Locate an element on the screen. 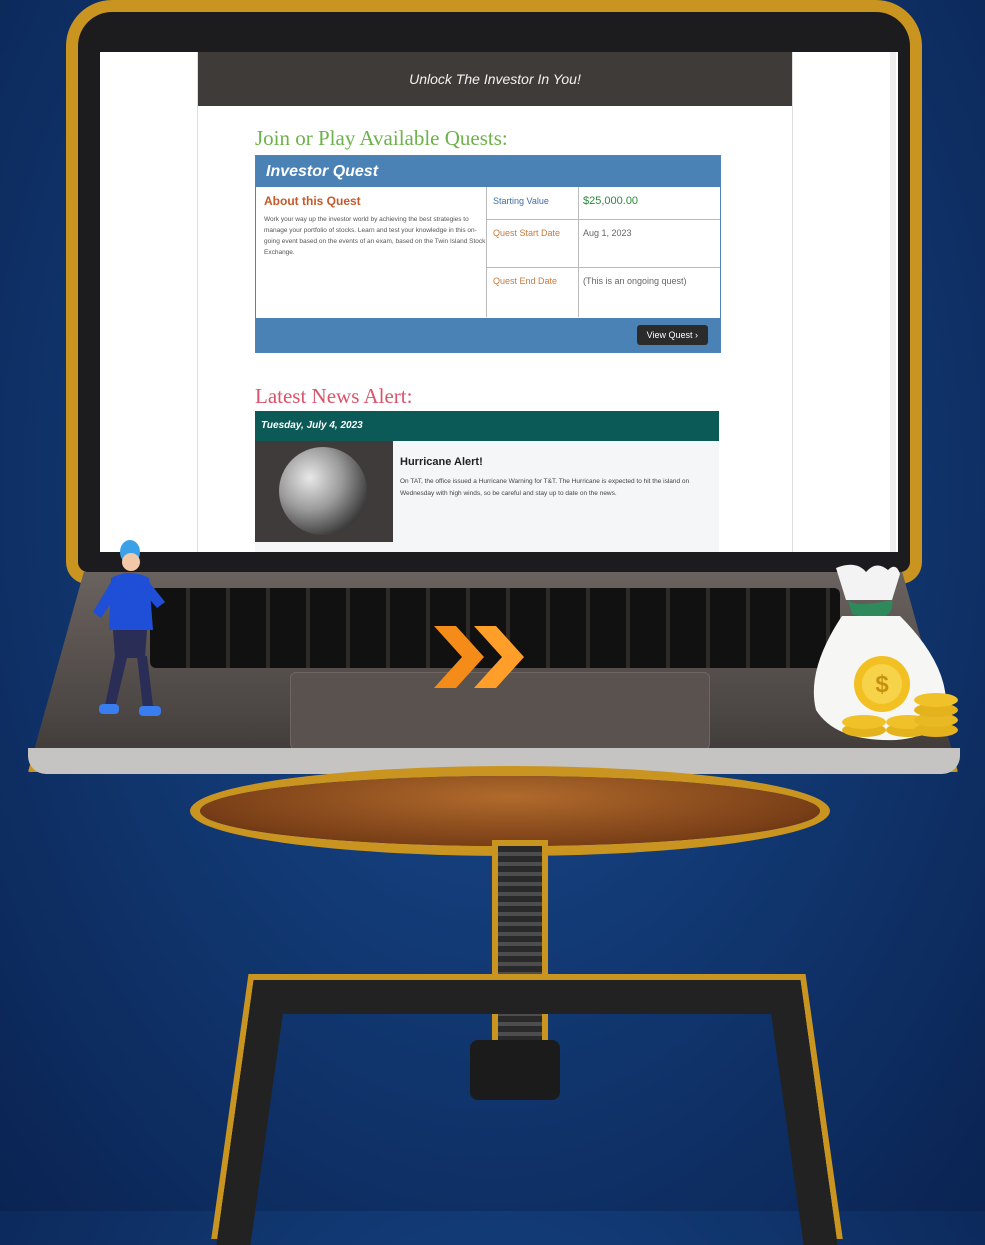 The image size is (985, 1245). globe-icon is located at coordinates (323, 491).